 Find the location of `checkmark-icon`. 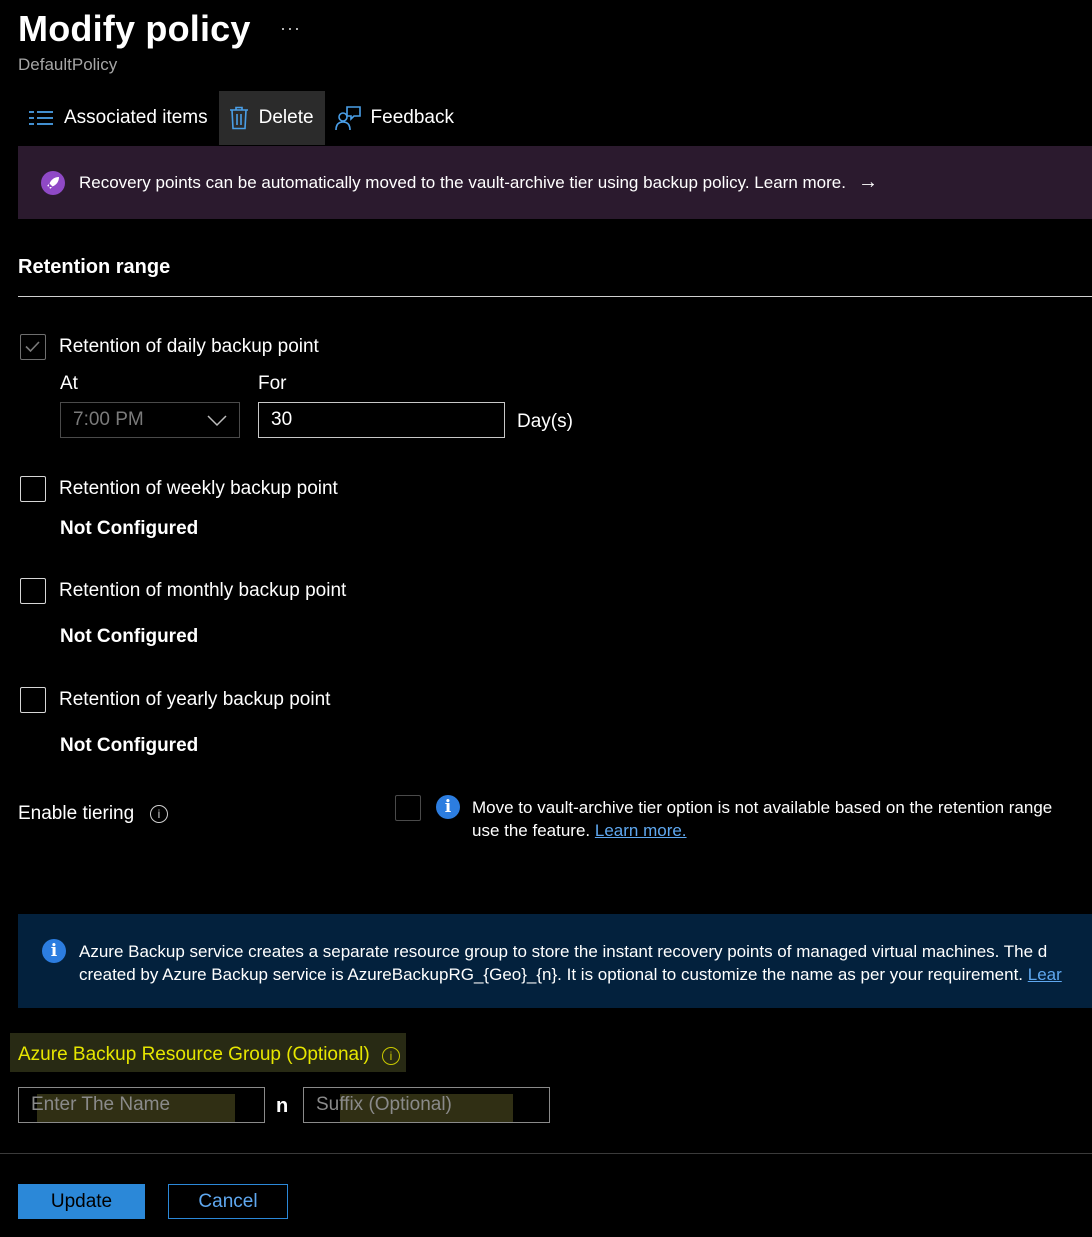

checkmark-icon is located at coordinates (32, 347).